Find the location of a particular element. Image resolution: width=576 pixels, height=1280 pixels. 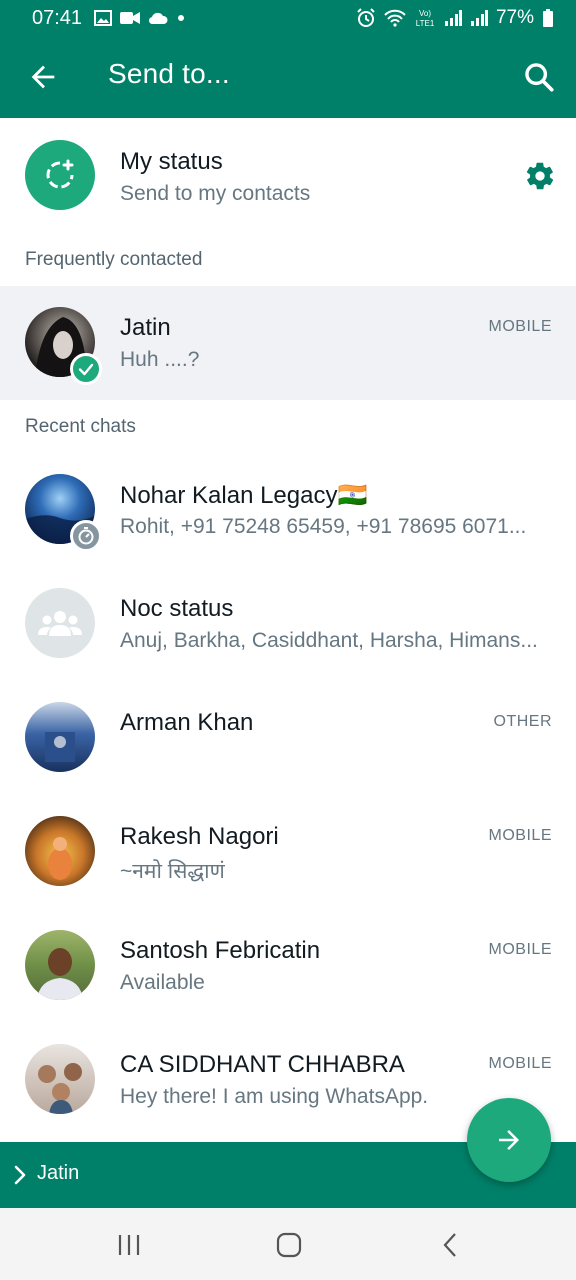

home-icon is located at coordinates (289, 1245).